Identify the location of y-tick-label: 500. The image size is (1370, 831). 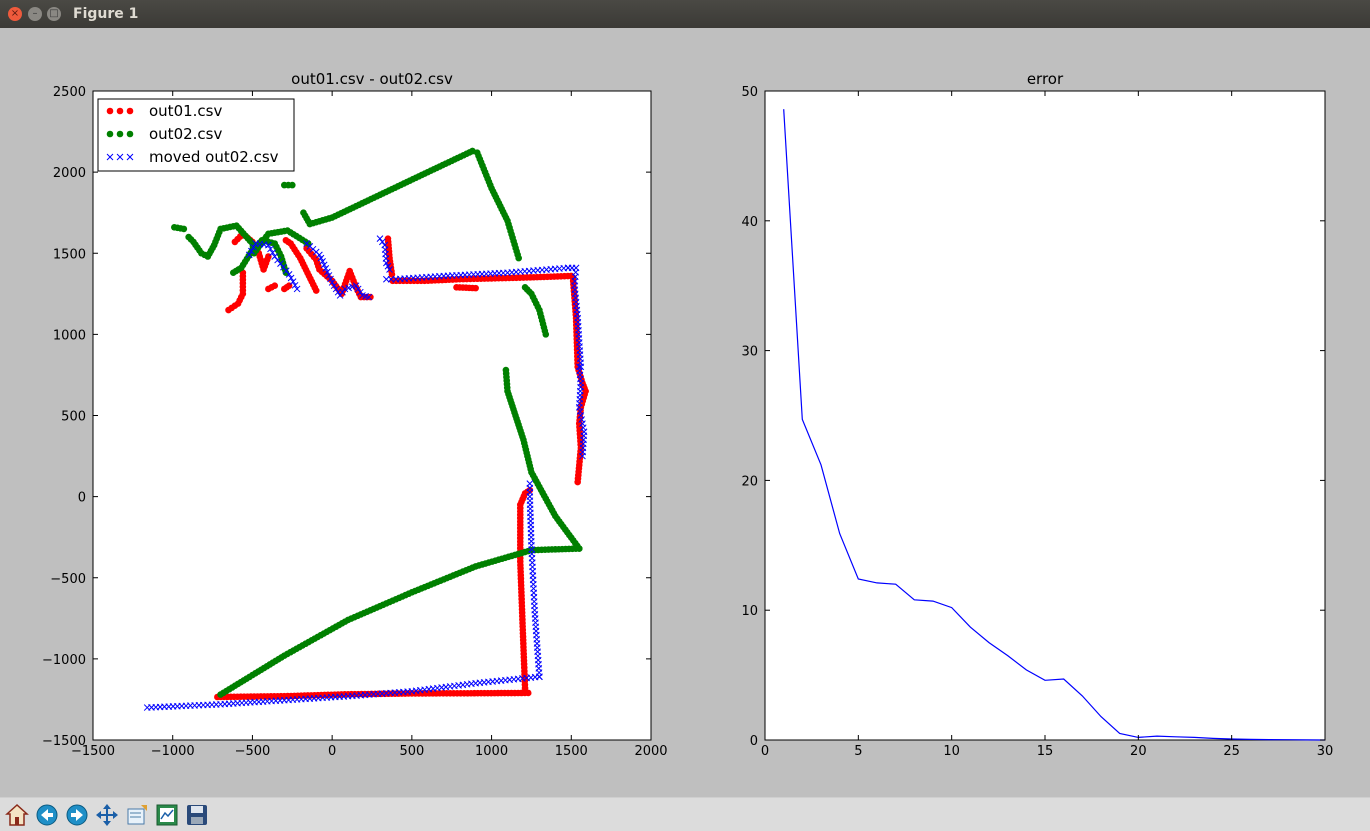
(73, 417).